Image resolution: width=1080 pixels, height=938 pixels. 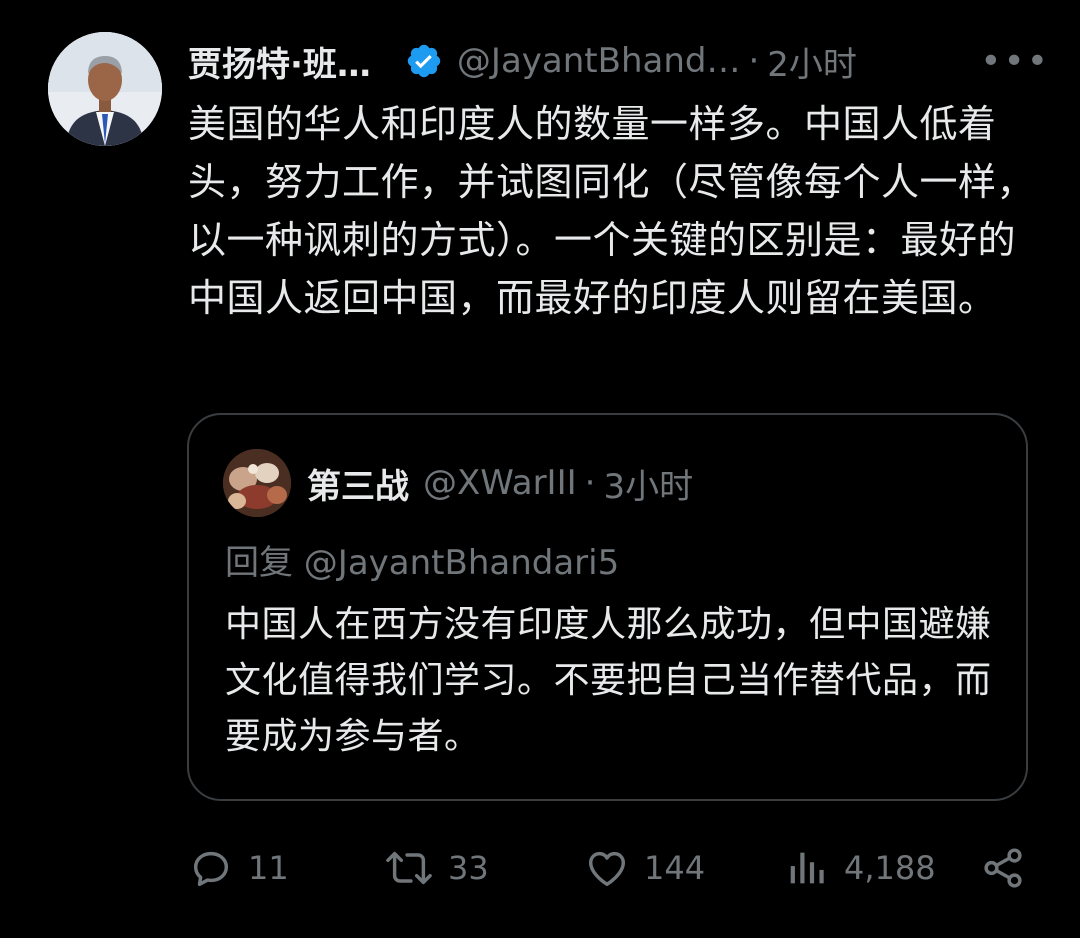 What do you see at coordinates (468, 868) in the screenshot?
I see `retweet-count: 33` at bounding box center [468, 868].